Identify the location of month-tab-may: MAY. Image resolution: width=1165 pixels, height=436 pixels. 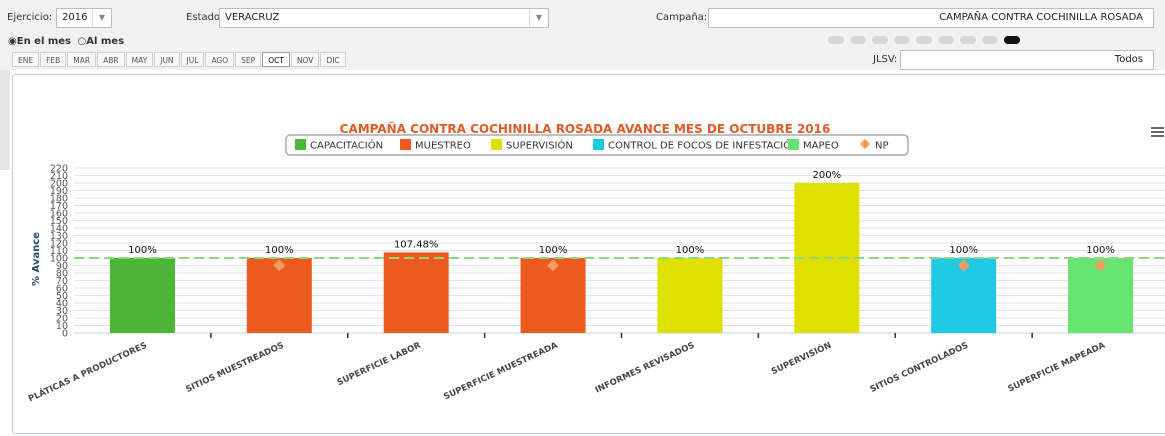
(139, 59).